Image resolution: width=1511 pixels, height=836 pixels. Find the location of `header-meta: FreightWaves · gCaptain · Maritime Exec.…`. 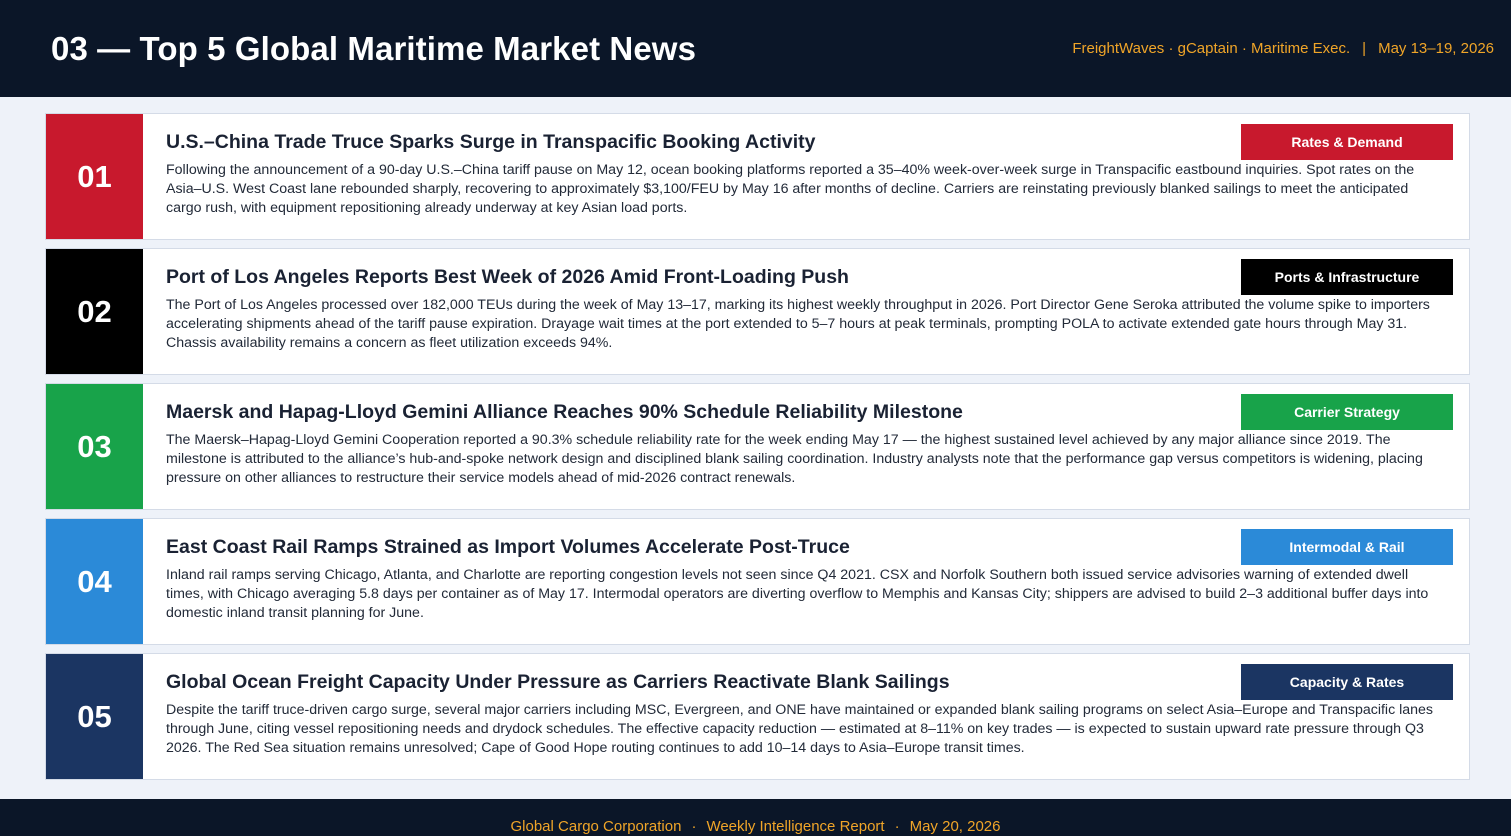

header-meta: FreightWaves · gCaptain · Maritime Exec.… is located at coordinates (1283, 48).